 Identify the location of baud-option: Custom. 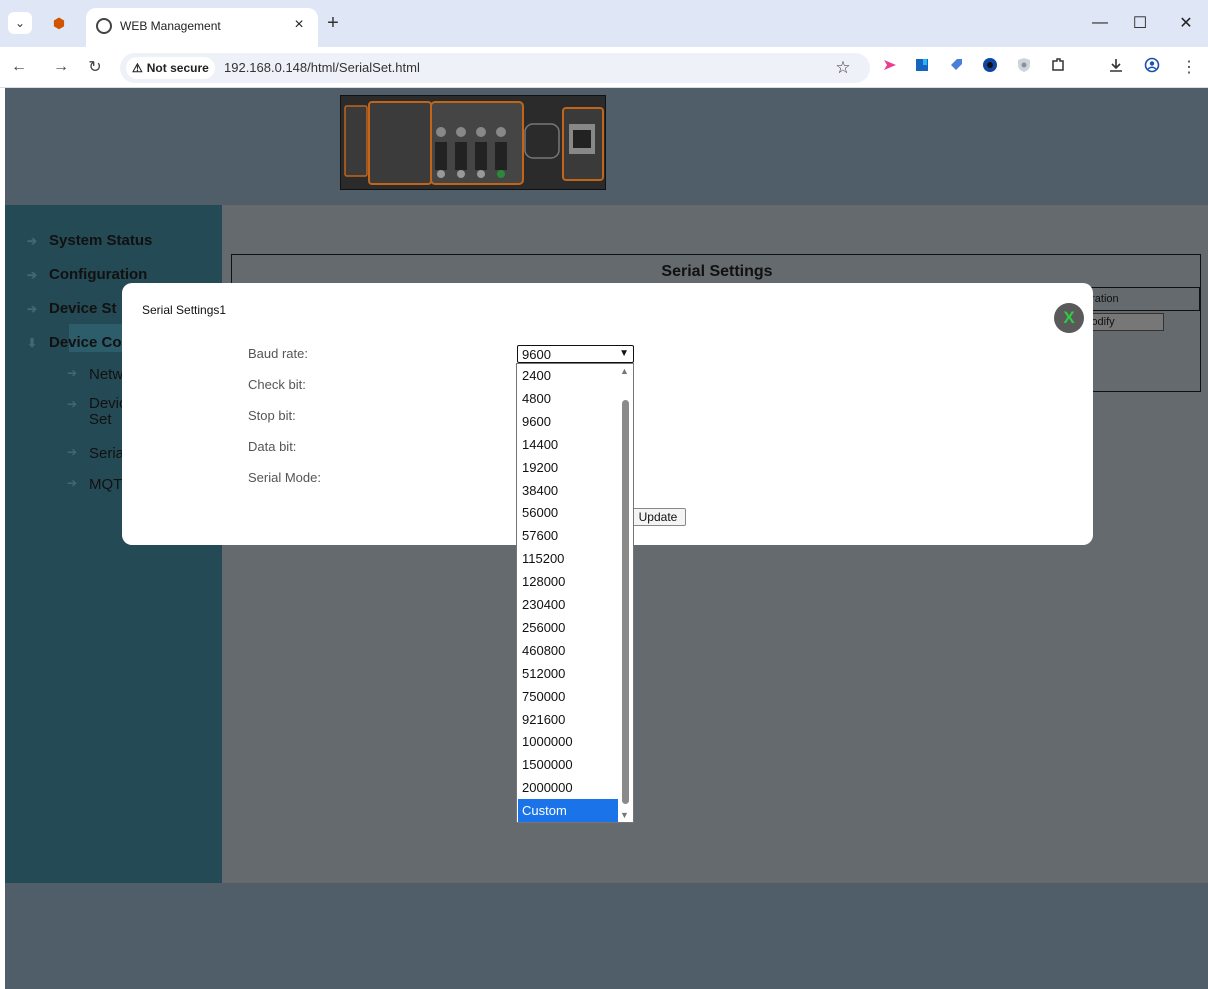
(568, 811).